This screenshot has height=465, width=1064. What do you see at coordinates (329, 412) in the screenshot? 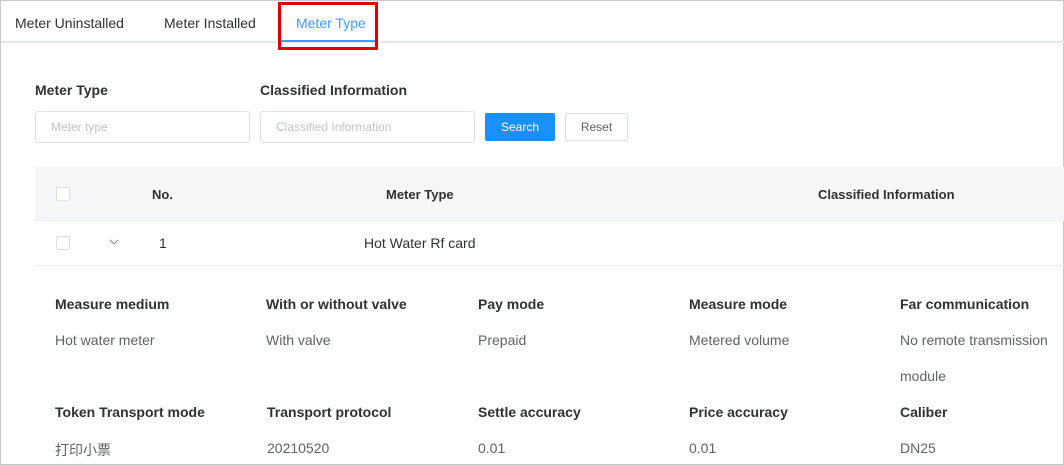
I see `detail-label-transport-protocol: Transport protocol` at bounding box center [329, 412].